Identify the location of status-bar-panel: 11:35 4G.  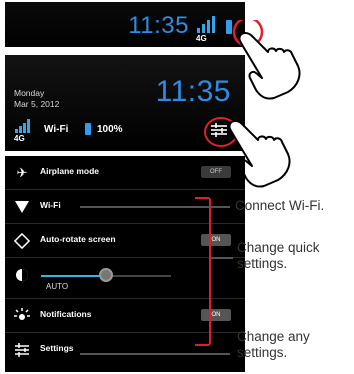
(125, 24).